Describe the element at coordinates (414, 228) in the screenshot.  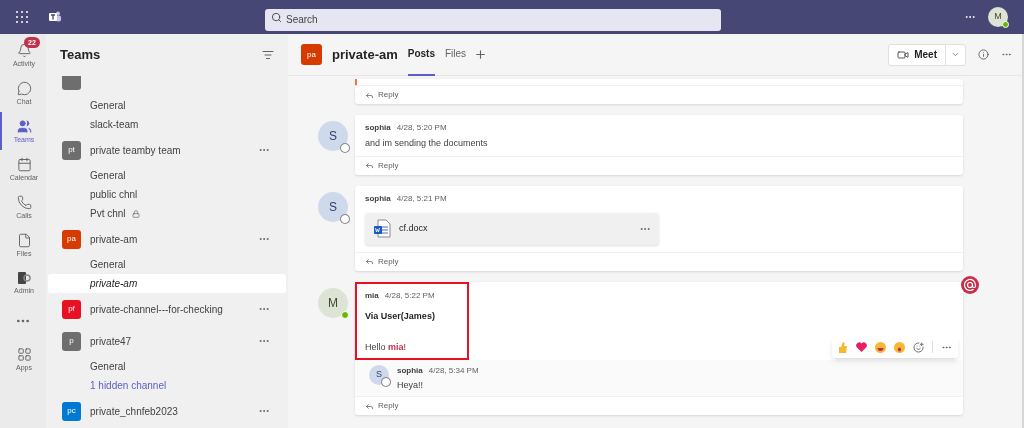
I see `file-name: cf.docx` at that location.